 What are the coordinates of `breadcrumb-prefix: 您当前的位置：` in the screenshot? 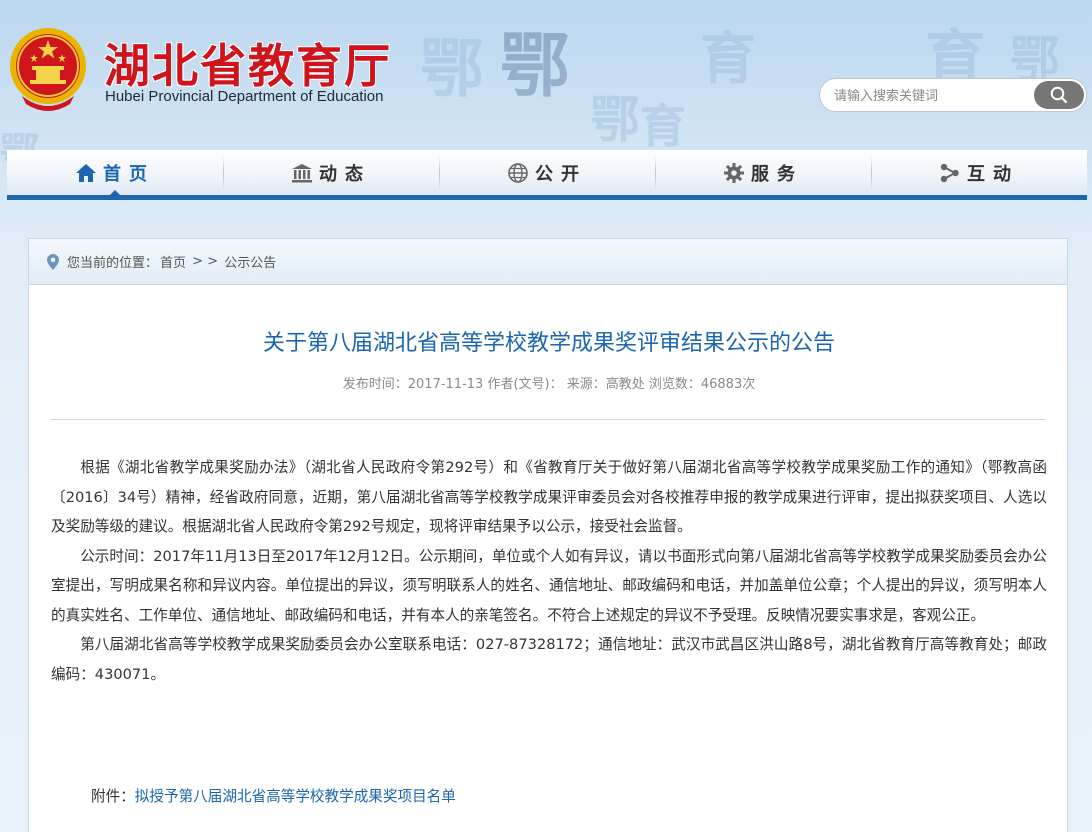 It's located at (113, 263).